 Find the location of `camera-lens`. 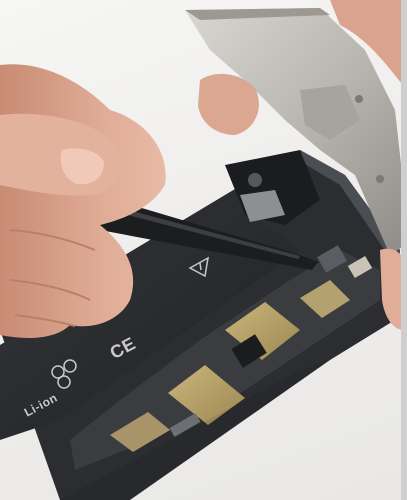

camera-lens is located at coordinates (255, 180).